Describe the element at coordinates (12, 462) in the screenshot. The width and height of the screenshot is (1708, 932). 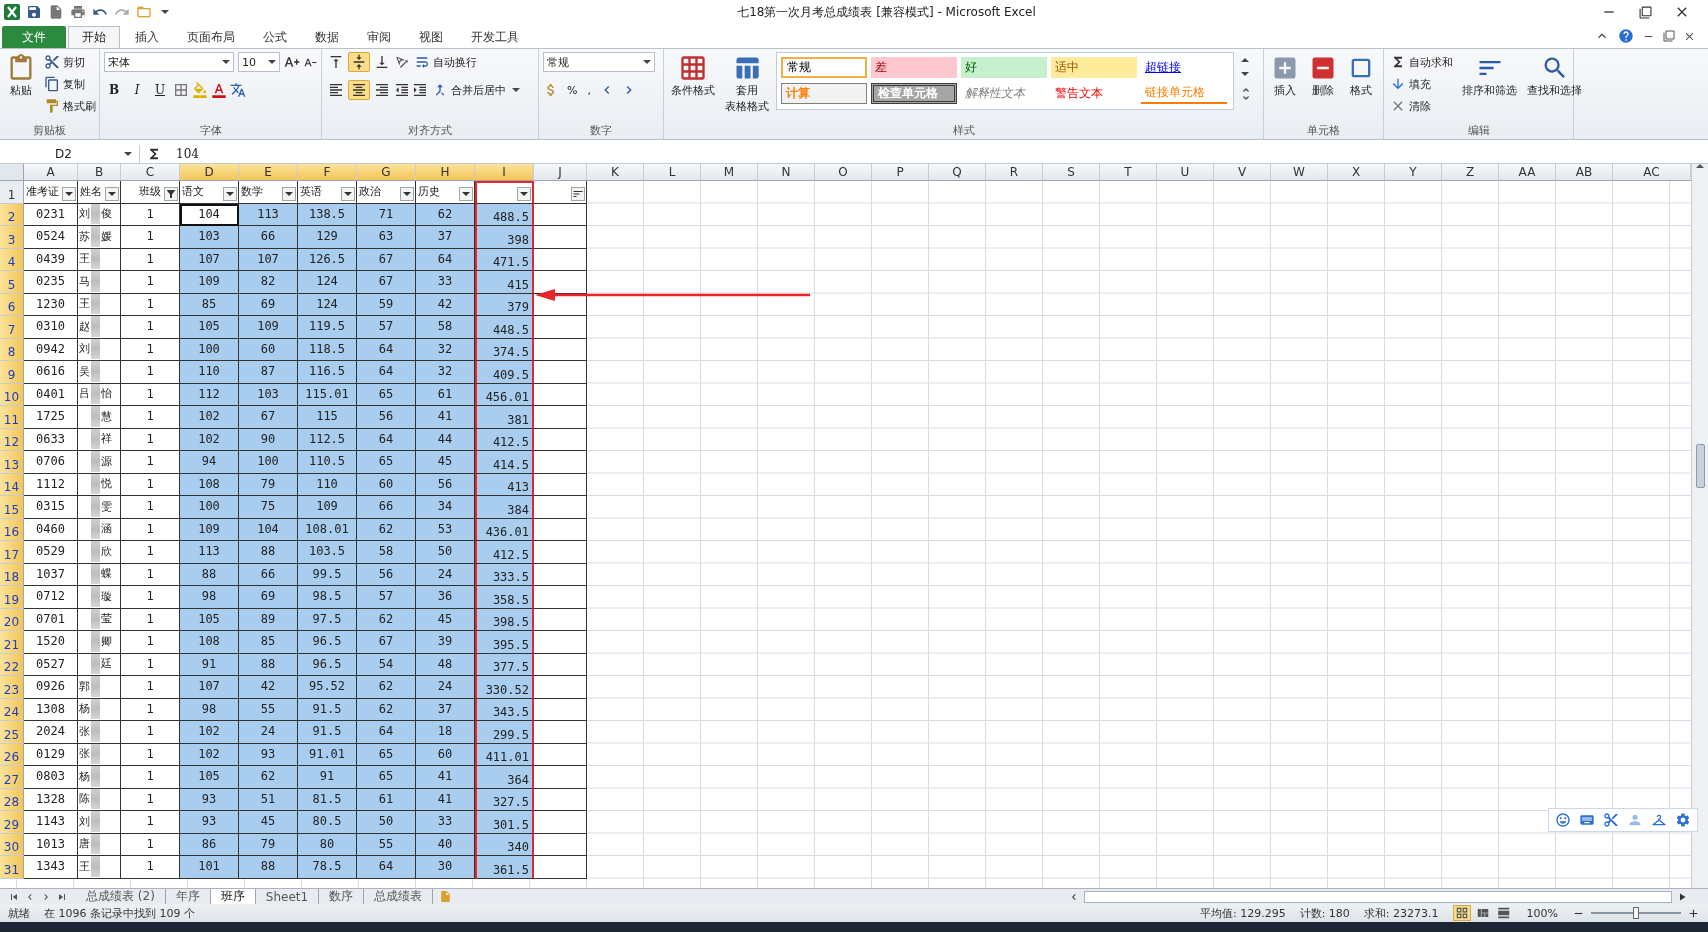
I see `row-header: 13` at that location.